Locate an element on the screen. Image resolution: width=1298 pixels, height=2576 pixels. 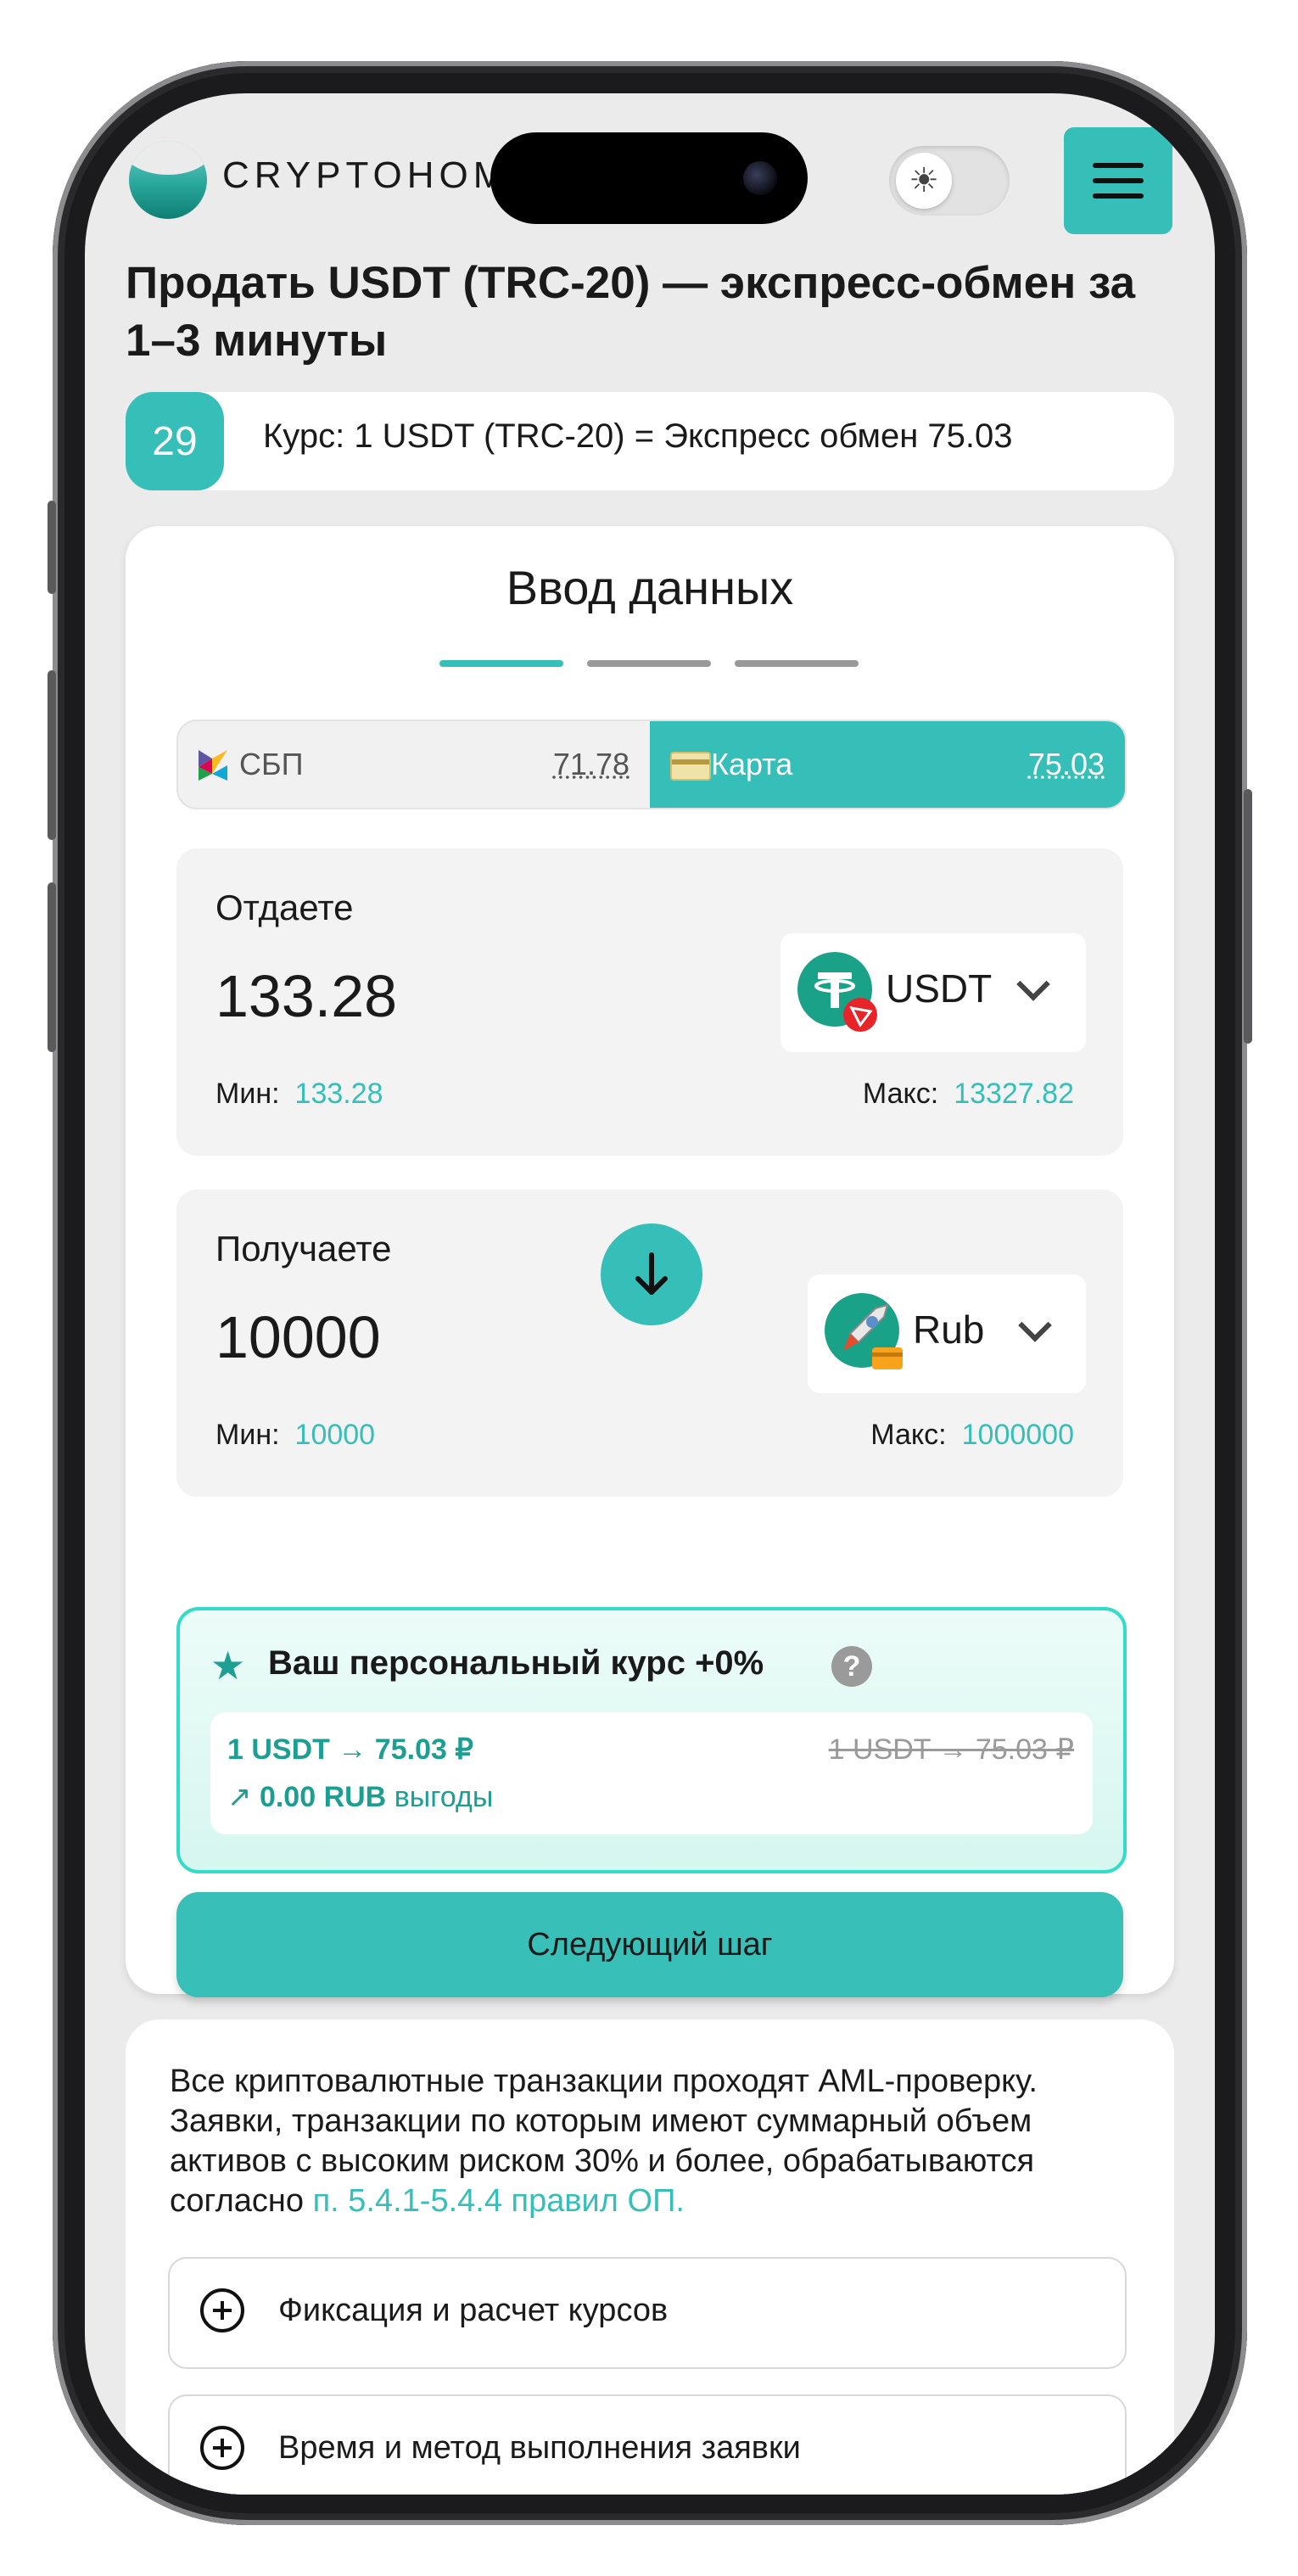
get-max: Макс: 1000000 is located at coordinates (972, 1435).